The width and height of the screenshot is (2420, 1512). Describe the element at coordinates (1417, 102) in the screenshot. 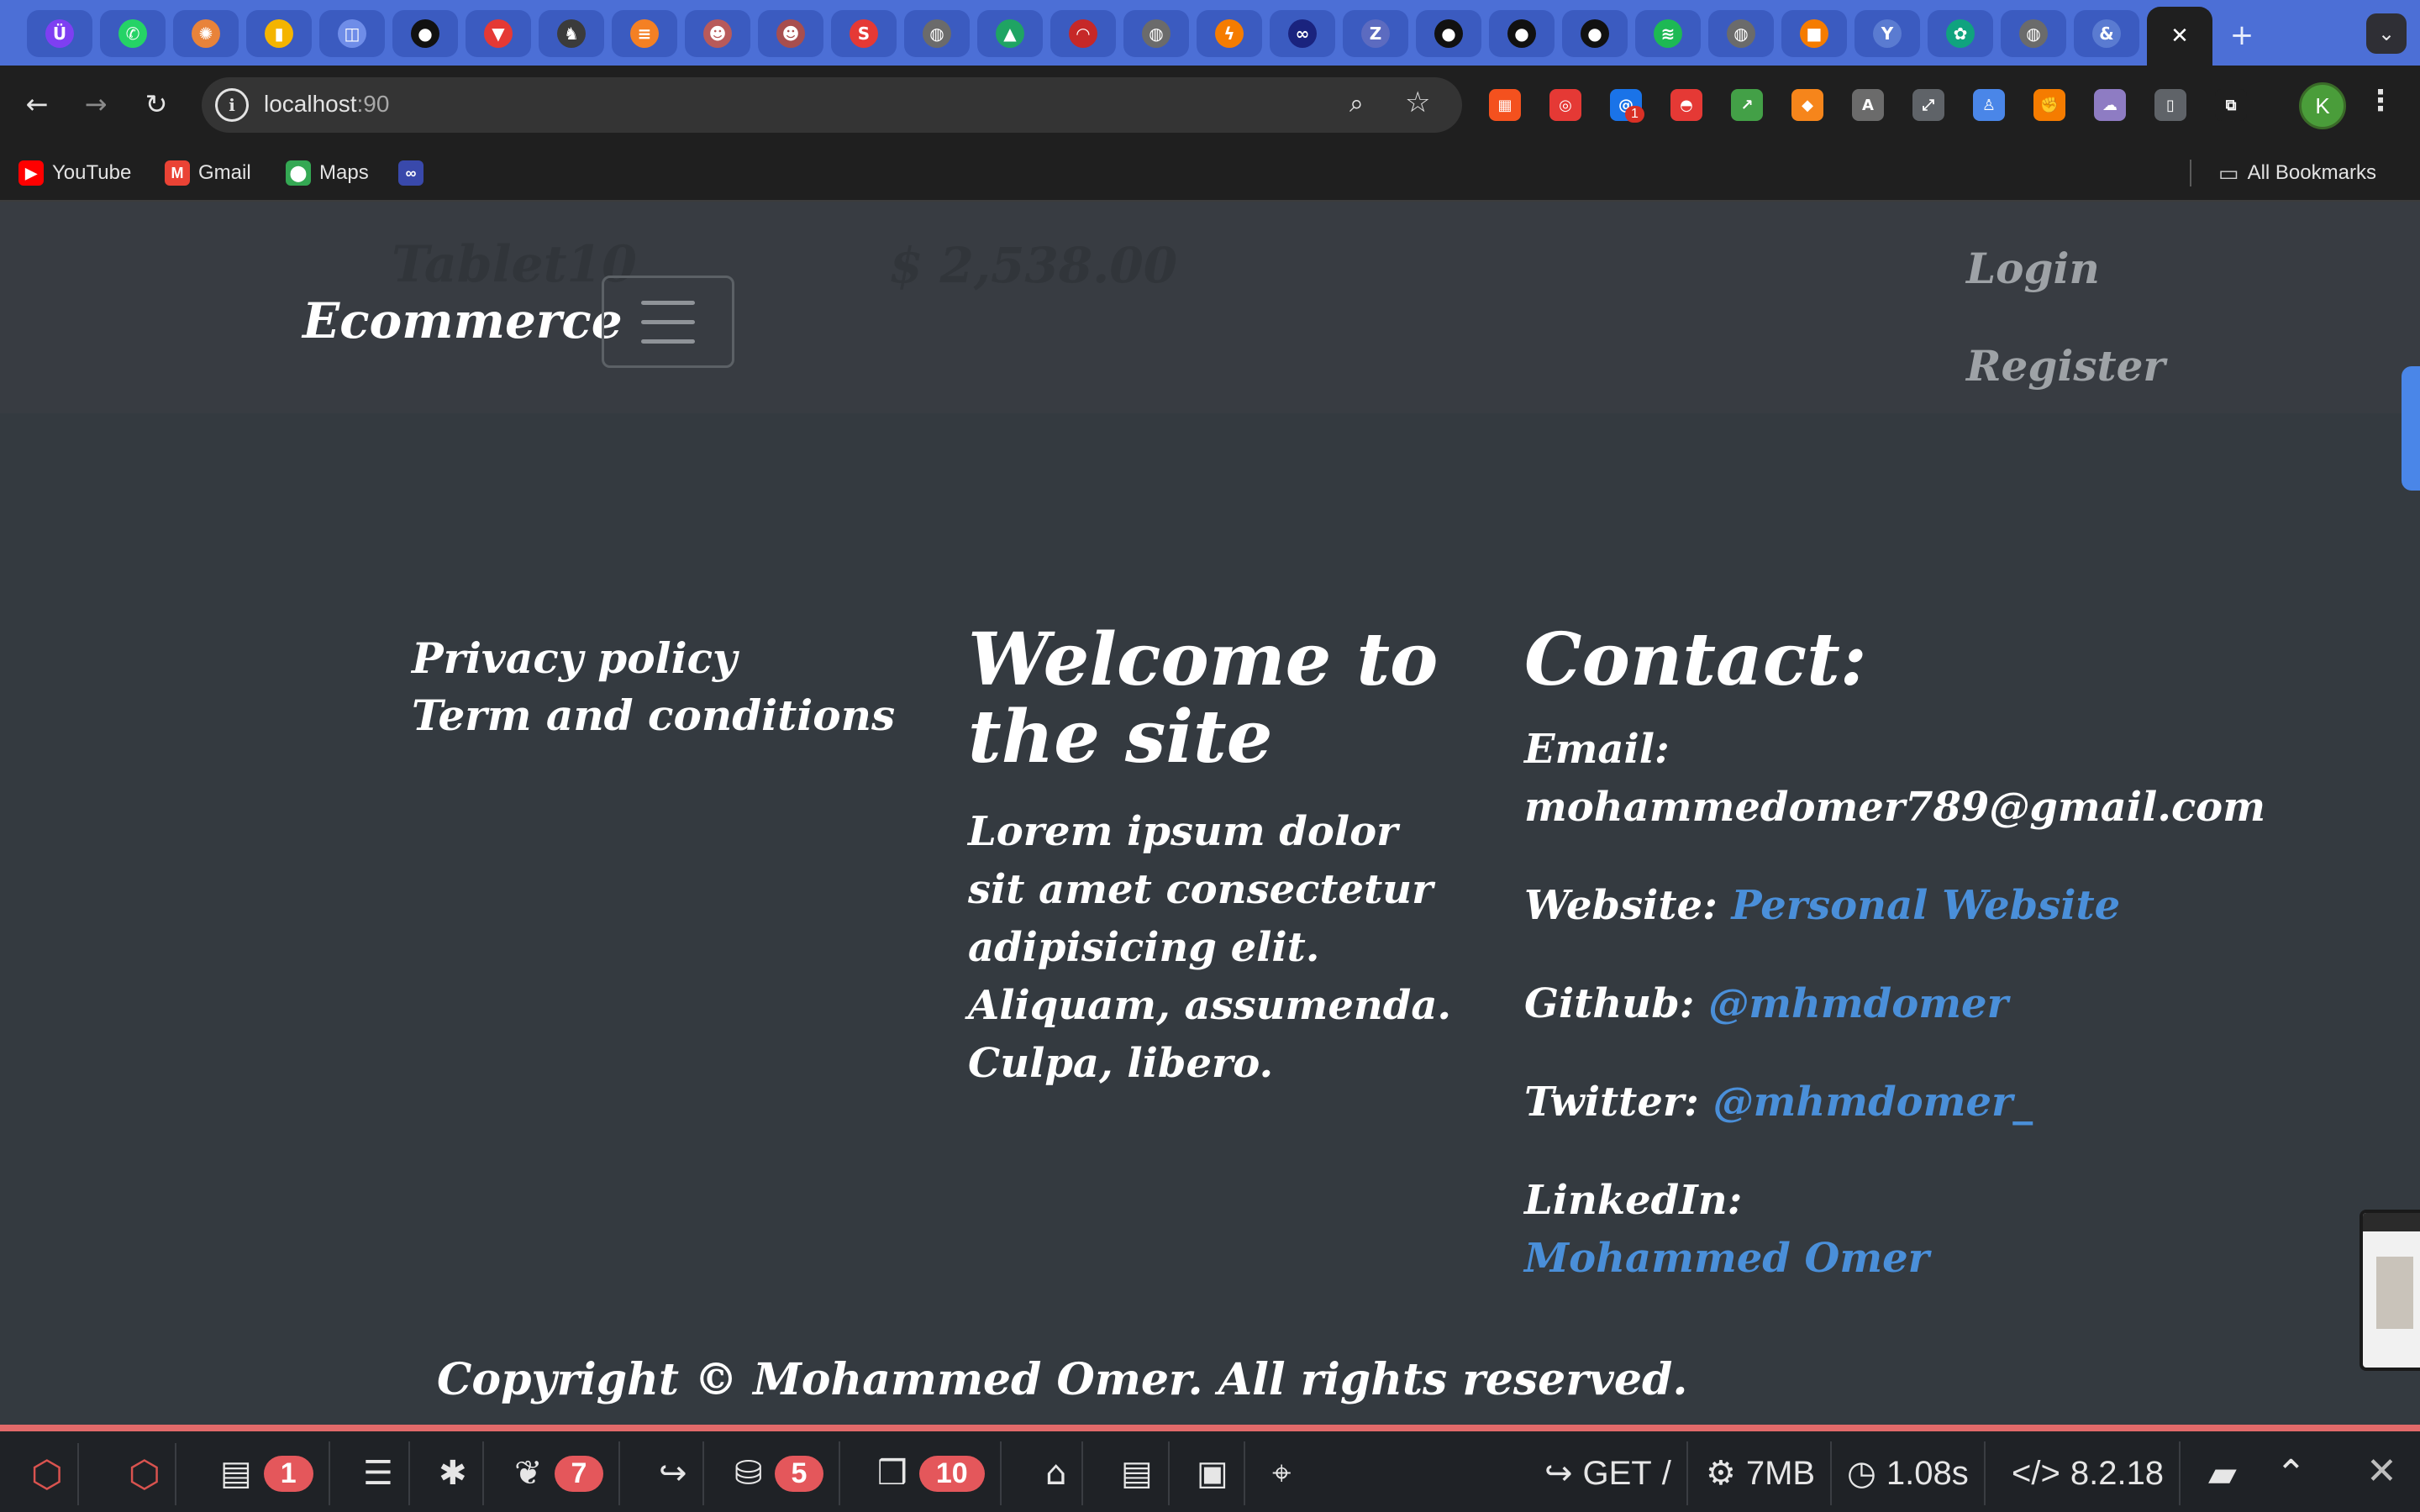

I see `bookmark-star-icon: ☆` at that location.